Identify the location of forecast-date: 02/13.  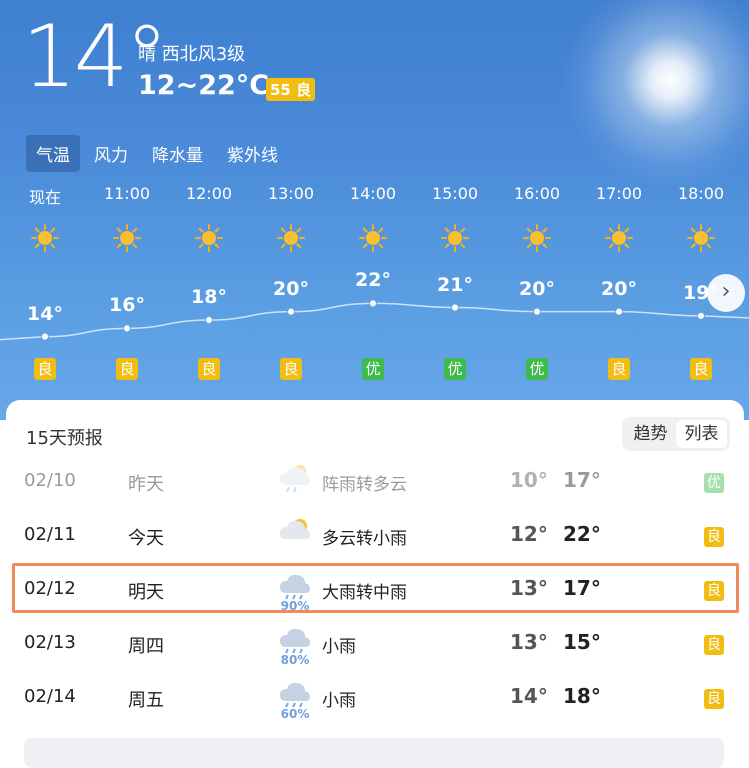
(50, 642).